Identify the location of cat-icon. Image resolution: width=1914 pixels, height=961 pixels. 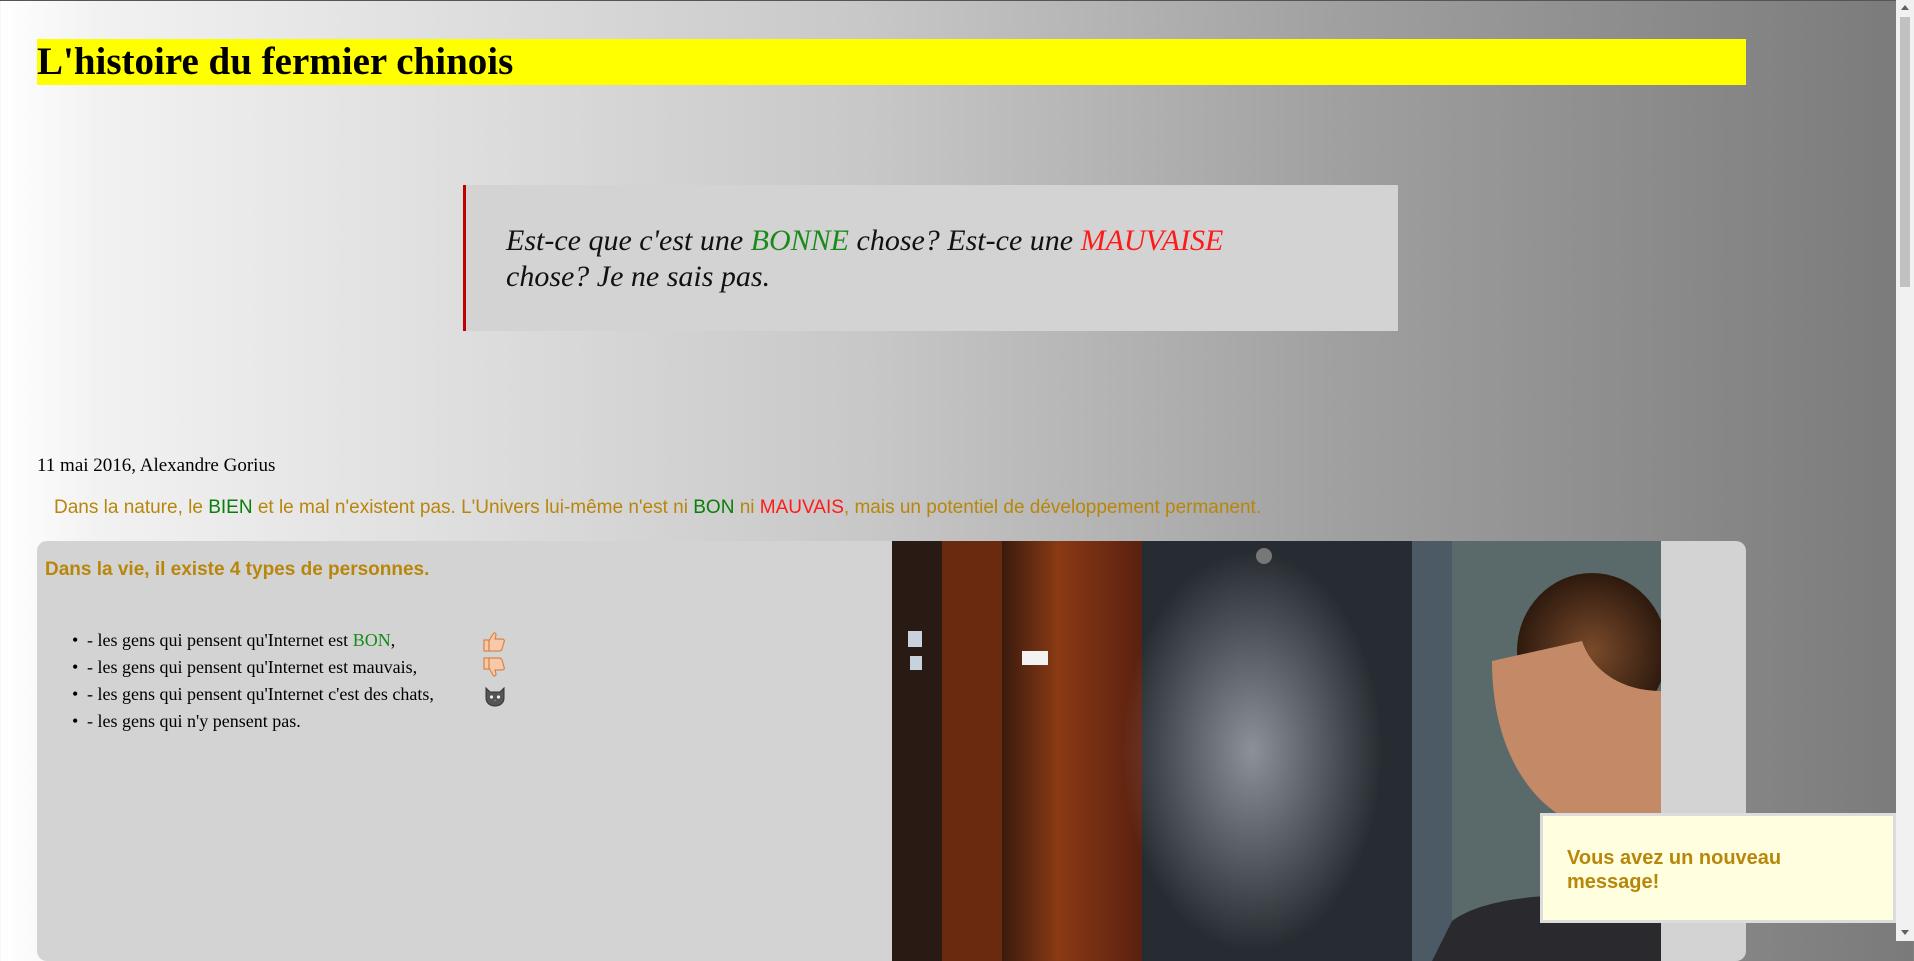
(495, 696).